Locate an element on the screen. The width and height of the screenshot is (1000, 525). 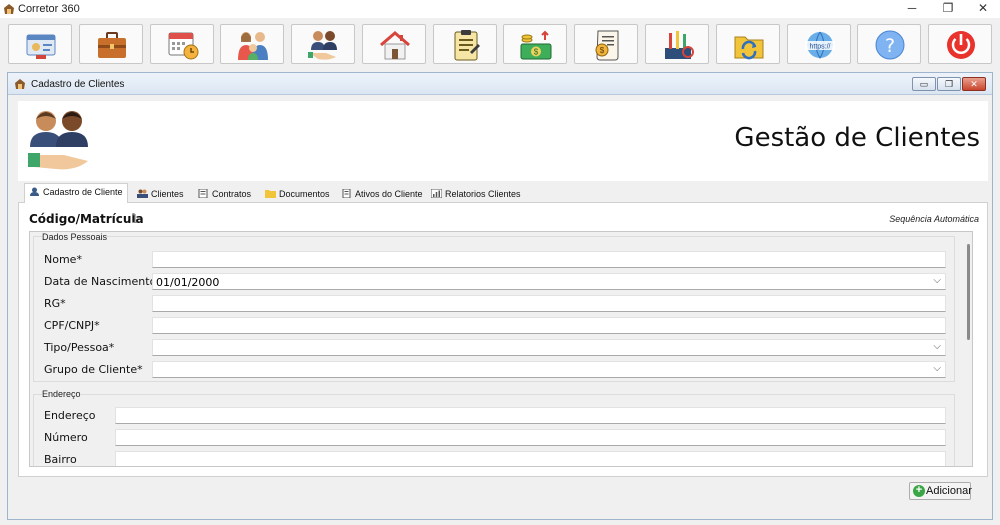
app-title: Corretor 360 is located at coordinates (49, 9).